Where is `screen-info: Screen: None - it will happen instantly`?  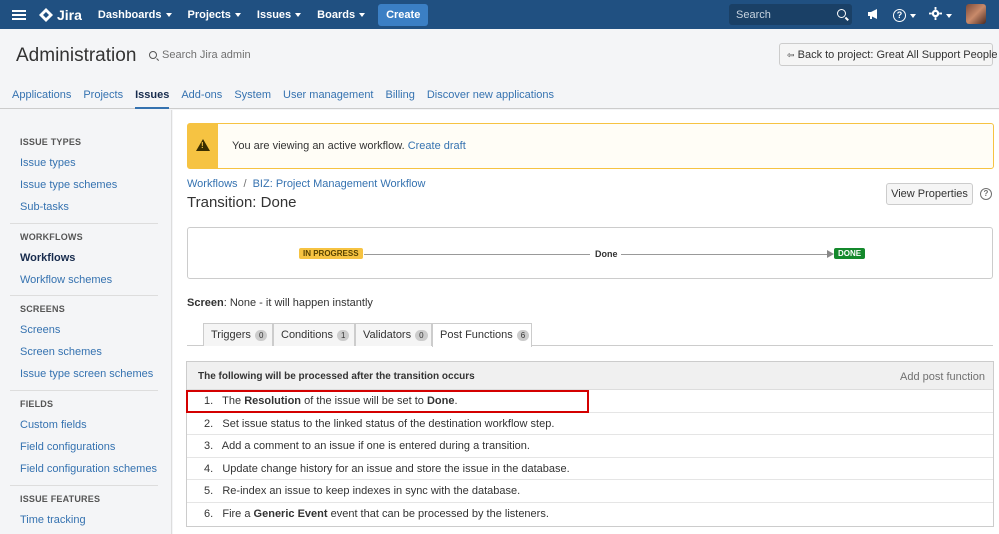 screen-info: Screen: None - it will happen instantly is located at coordinates (280, 303).